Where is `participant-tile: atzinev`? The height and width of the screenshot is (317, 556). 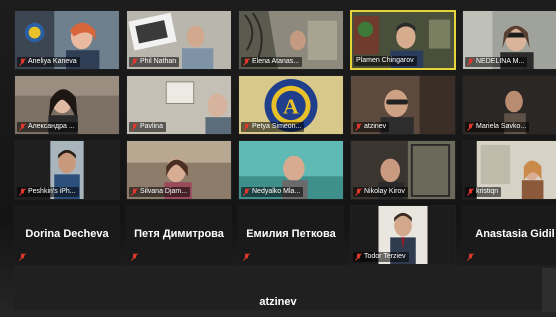
participant-tile: atzinev is located at coordinates (403, 105).